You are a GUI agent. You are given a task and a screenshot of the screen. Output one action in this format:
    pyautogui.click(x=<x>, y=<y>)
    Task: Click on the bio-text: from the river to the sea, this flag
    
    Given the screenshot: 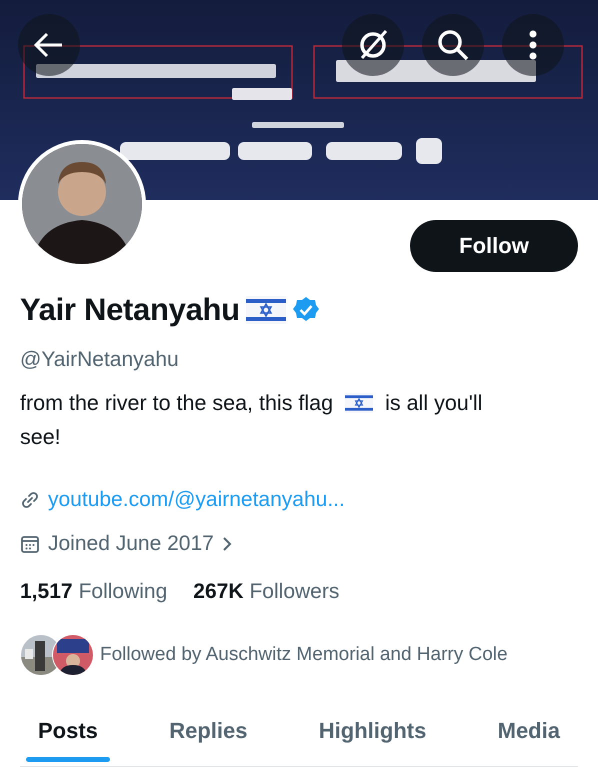 What is the action you would take?
    pyautogui.click(x=177, y=403)
    